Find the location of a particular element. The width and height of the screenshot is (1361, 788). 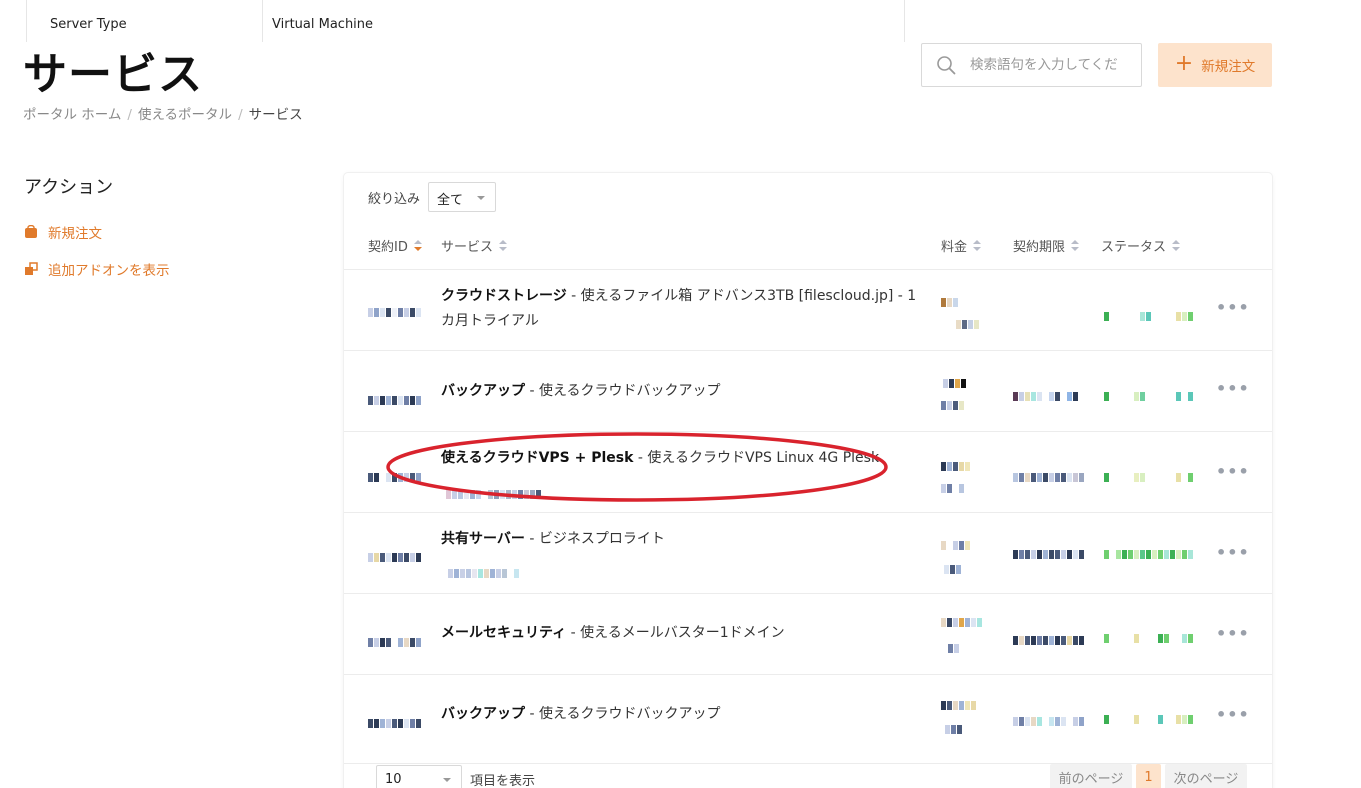

search-input is located at coordinates (1052, 65).